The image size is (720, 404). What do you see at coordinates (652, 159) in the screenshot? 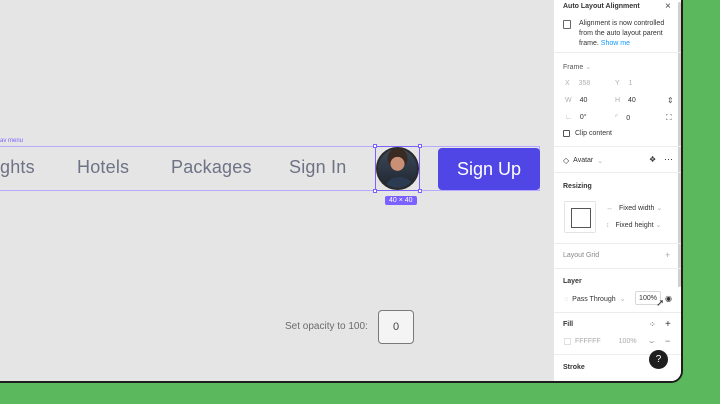
I see `go-to-component-icon: ❖` at bounding box center [652, 159].